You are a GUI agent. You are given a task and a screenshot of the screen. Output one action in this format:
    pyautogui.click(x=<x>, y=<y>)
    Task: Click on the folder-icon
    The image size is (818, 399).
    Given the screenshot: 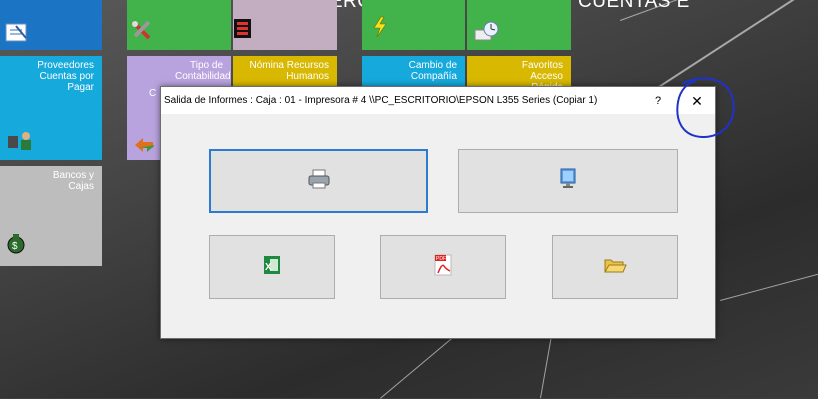 What is the action you would take?
    pyautogui.click(x=615, y=267)
    